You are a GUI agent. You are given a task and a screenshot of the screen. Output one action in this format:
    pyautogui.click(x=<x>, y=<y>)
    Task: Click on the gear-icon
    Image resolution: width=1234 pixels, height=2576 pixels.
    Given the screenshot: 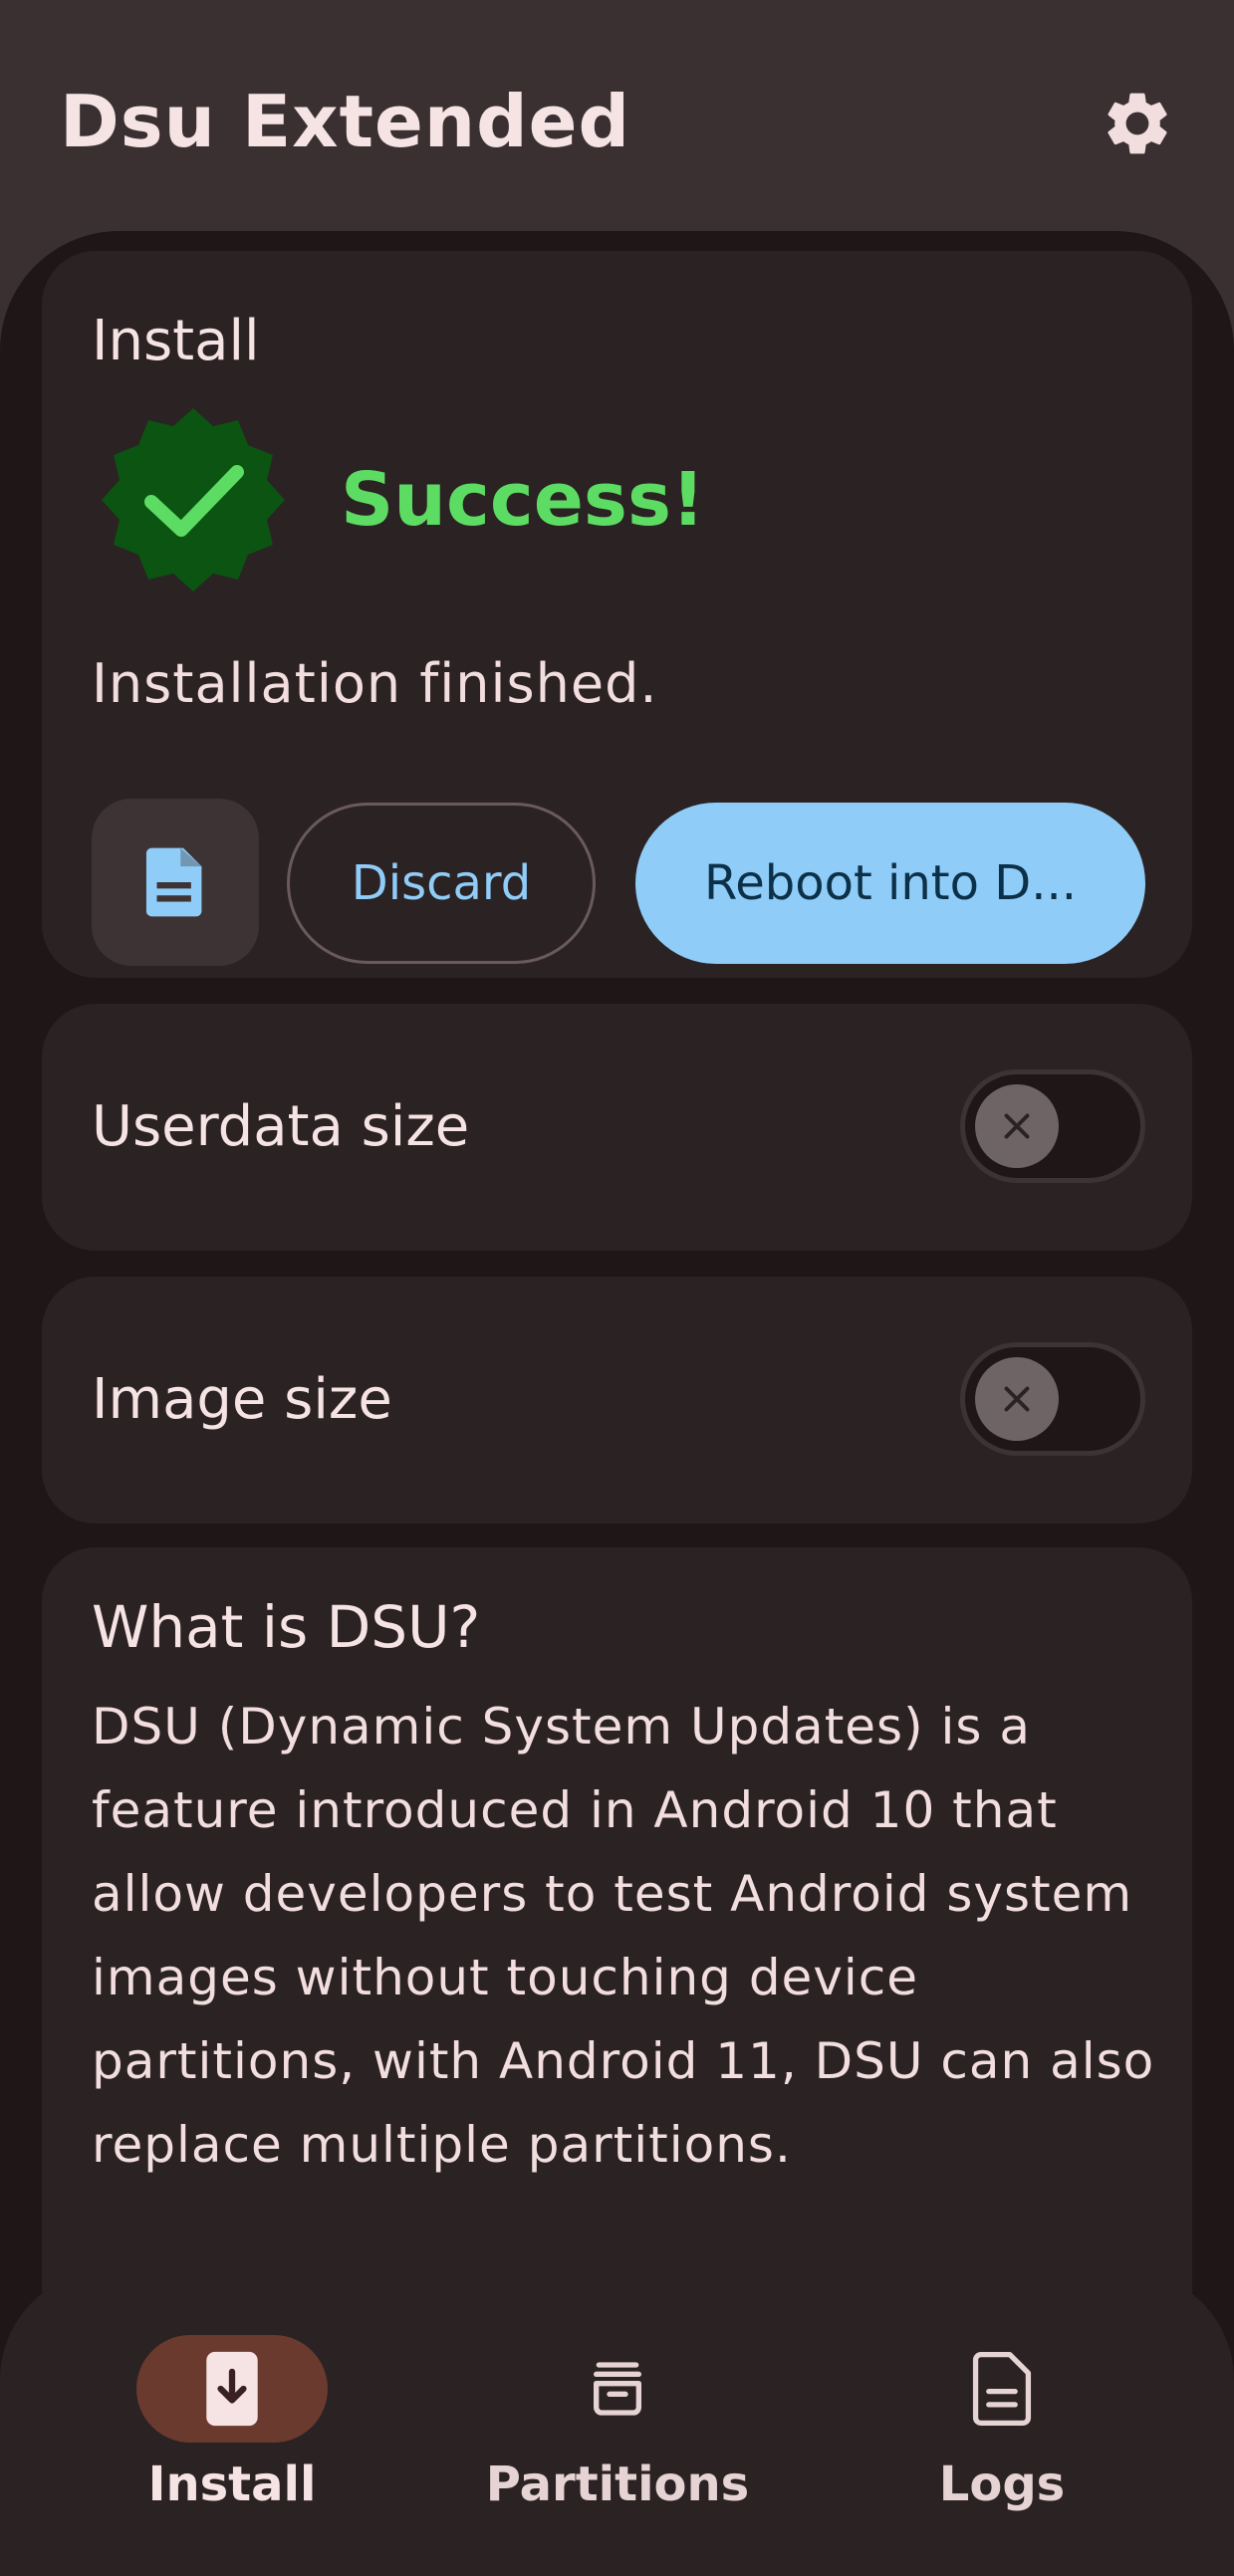 What is the action you would take?
    pyautogui.click(x=1137, y=123)
    